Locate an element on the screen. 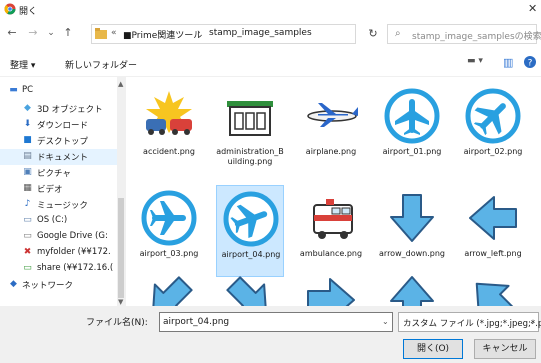 This screenshot has height=363, width=541. cancel-button: キャンセル is located at coordinates (505, 349).